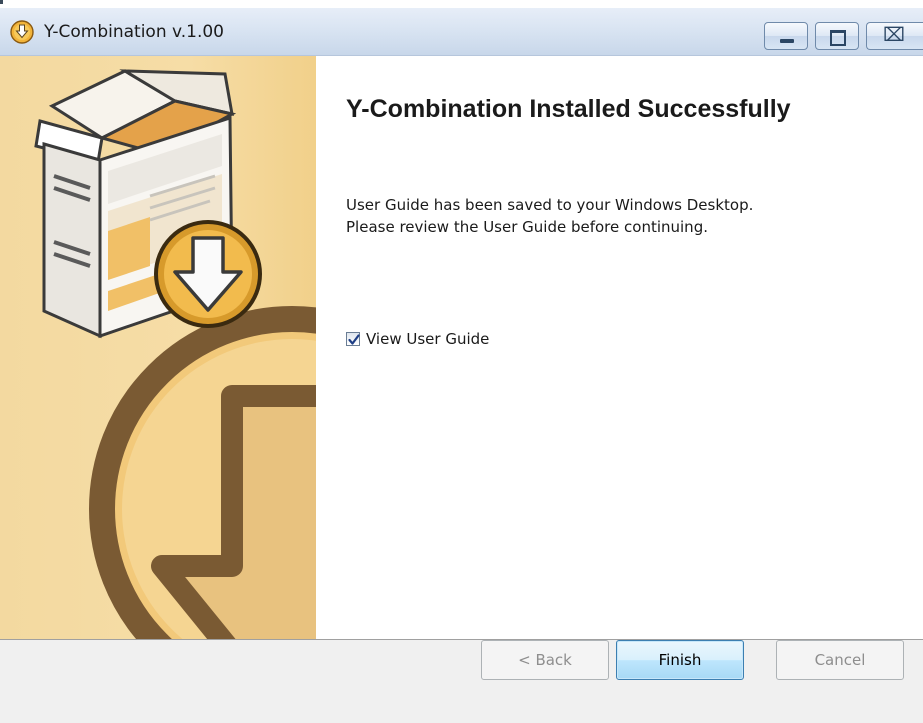 The image size is (923, 723). Describe the element at coordinates (787, 41) in the screenshot. I see `minimize-icon` at that location.